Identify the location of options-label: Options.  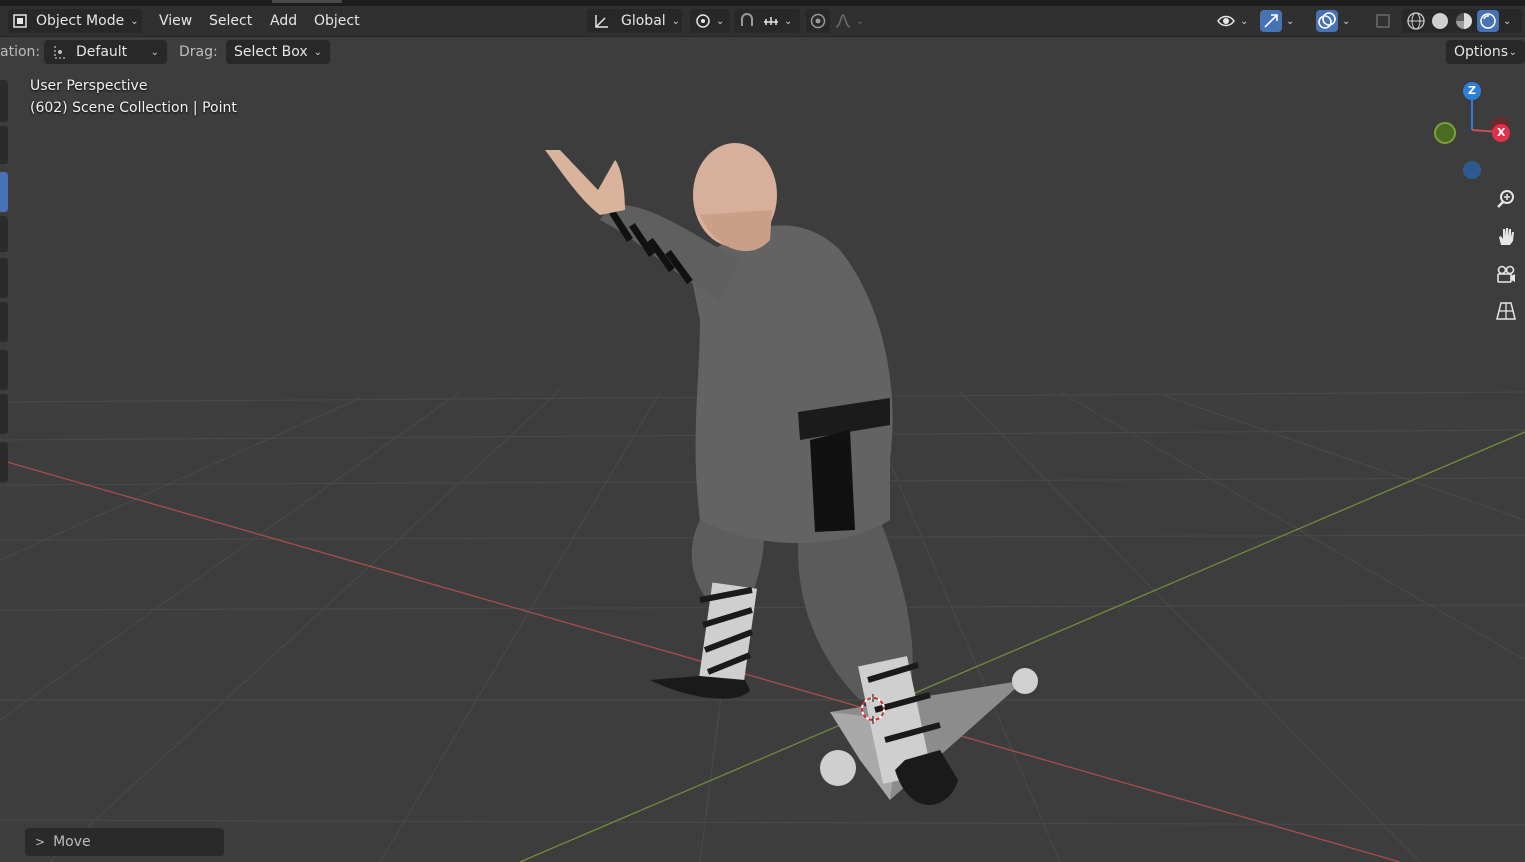
(1481, 52).